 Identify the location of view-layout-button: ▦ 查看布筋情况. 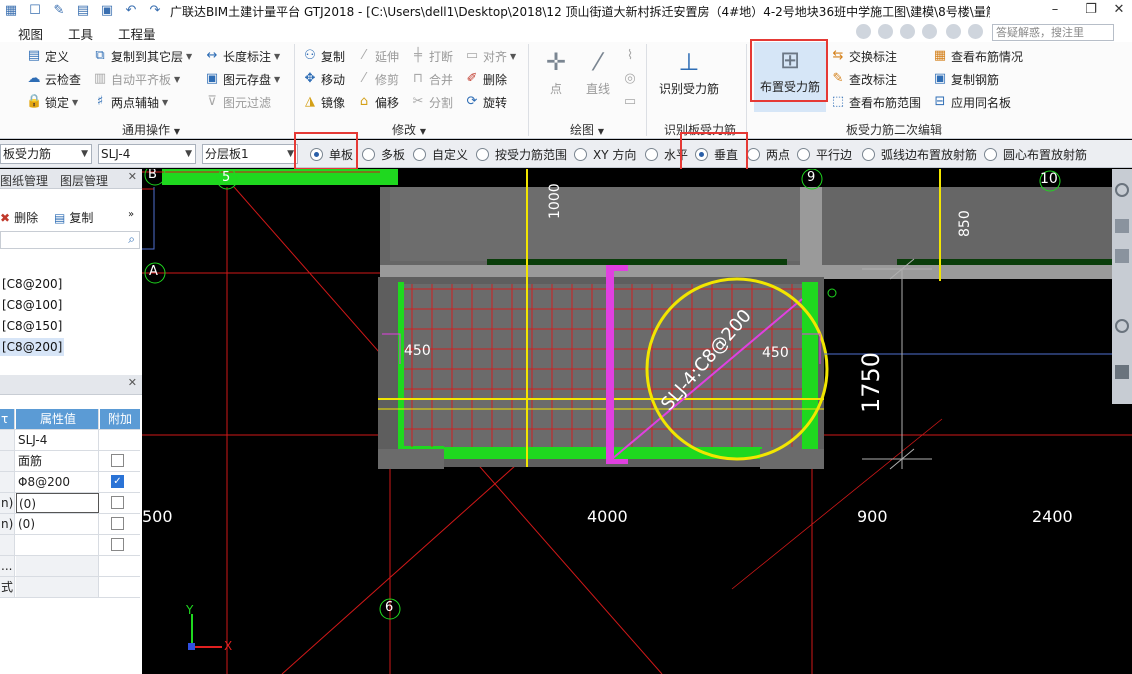
(977, 56).